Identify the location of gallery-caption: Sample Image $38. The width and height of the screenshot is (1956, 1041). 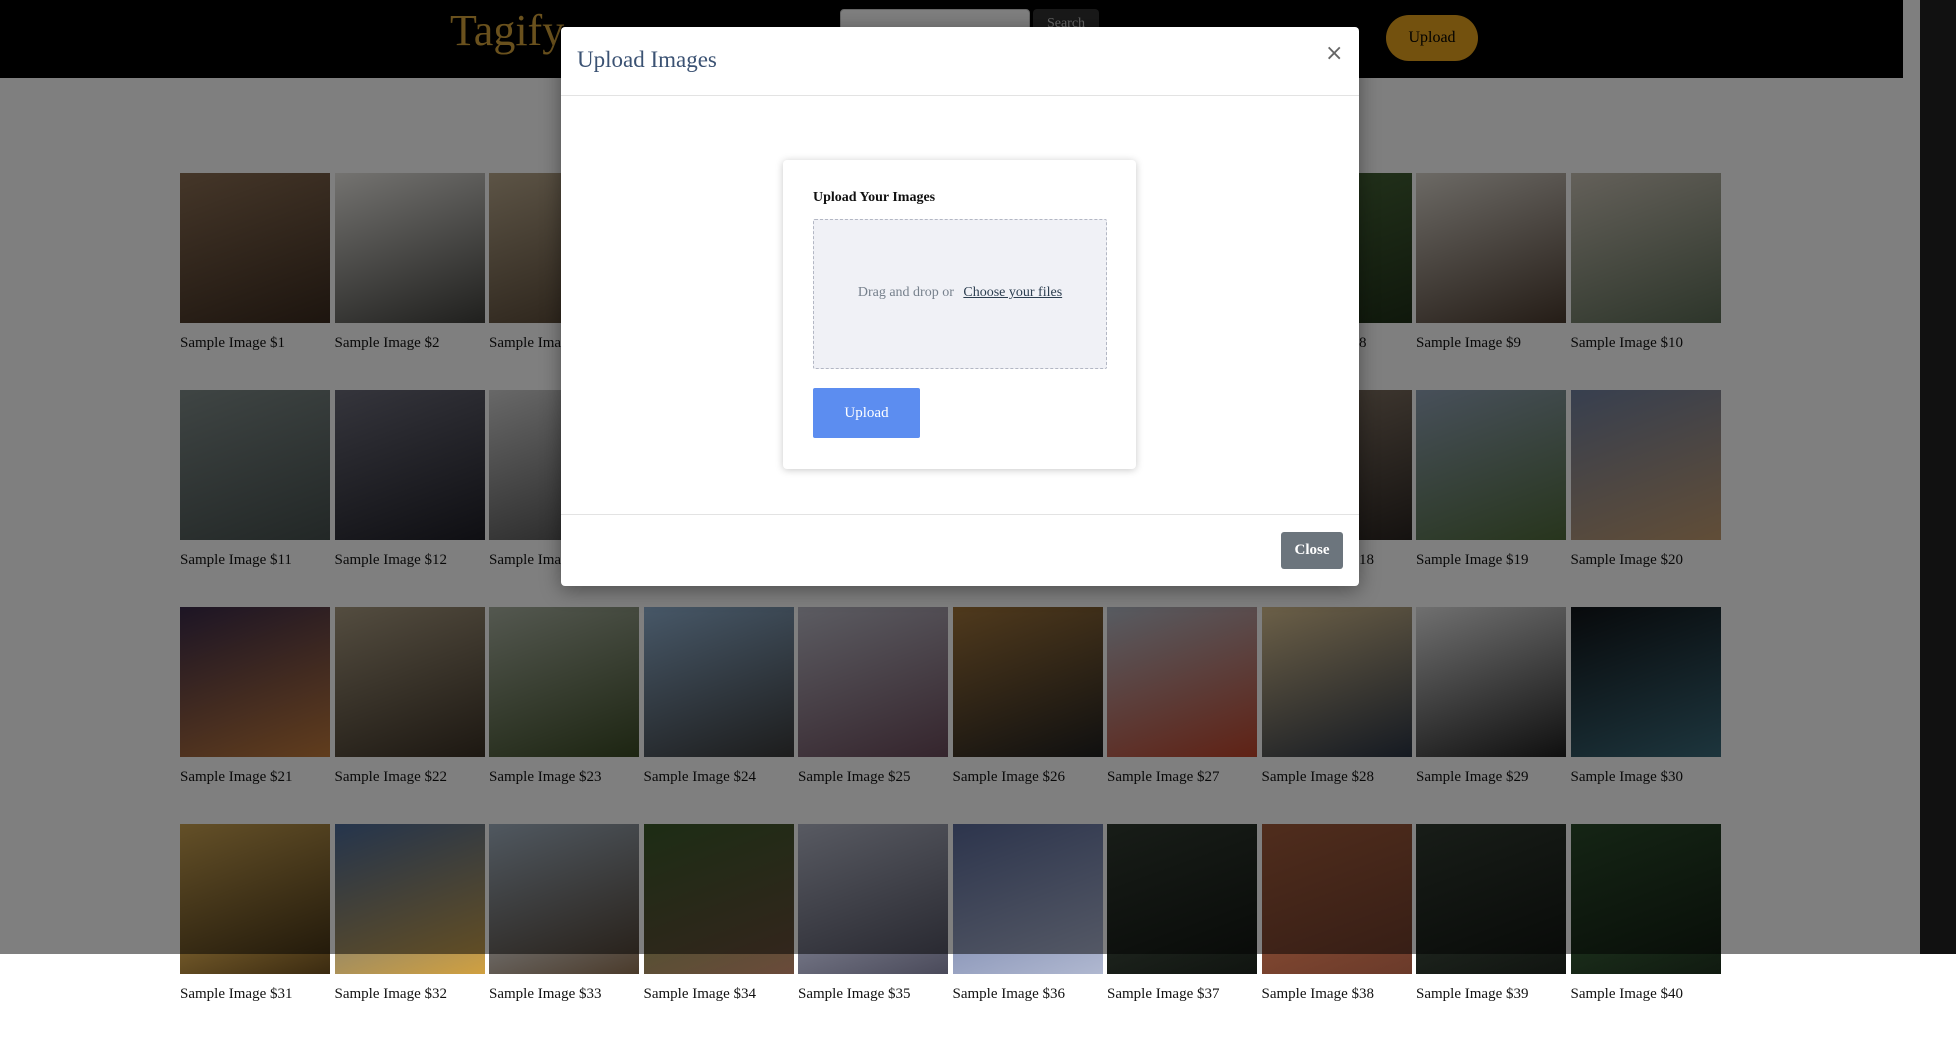
(1317, 994).